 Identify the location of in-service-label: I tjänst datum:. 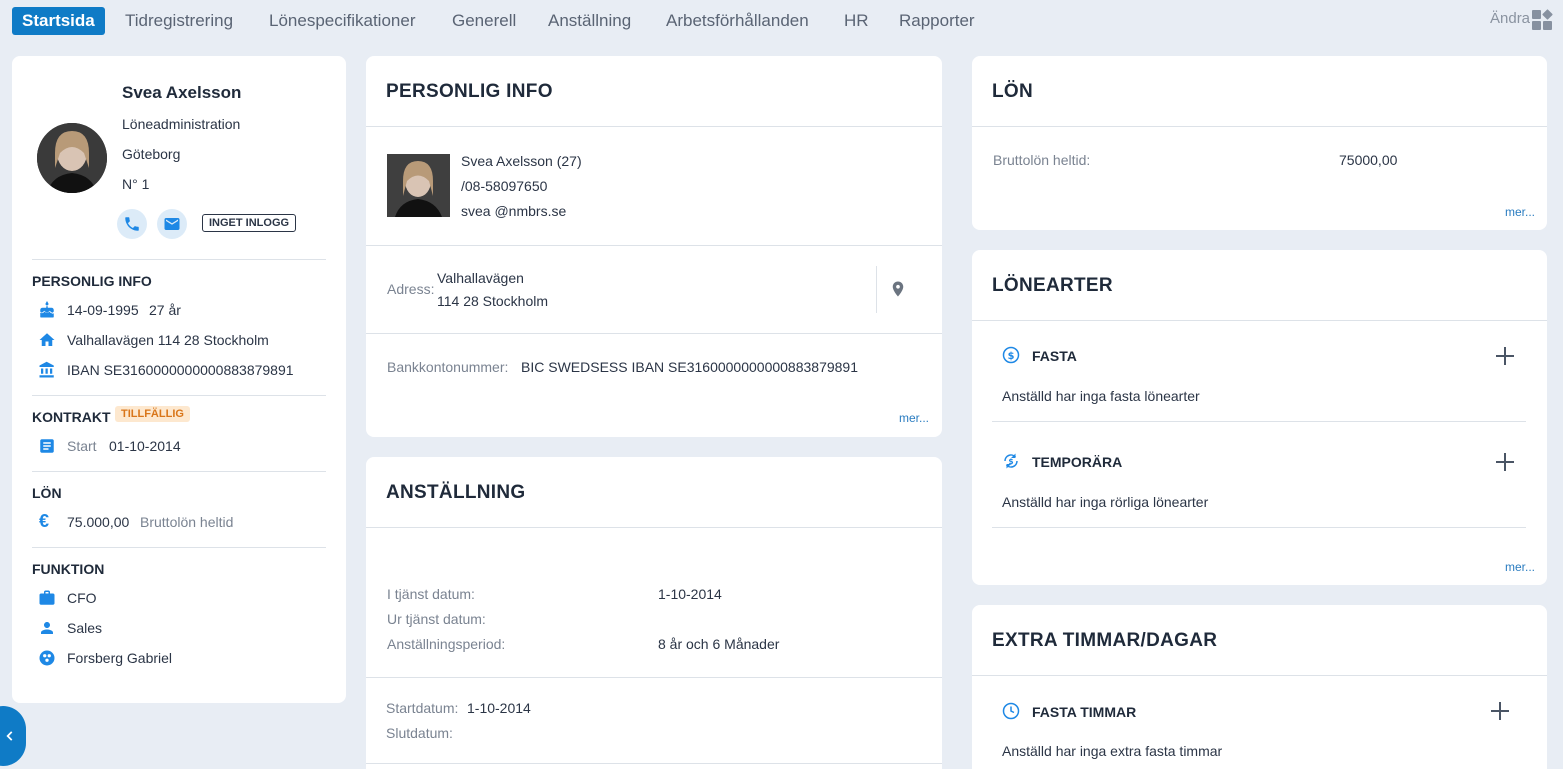
(431, 594).